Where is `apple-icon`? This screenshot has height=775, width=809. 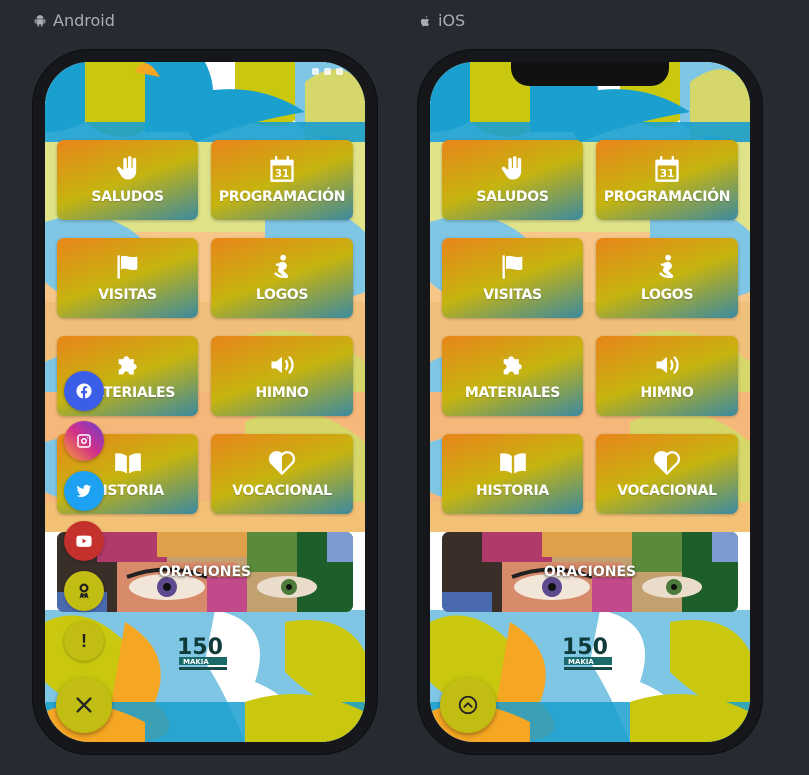 apple-icon is located at coordinates (425, 20).